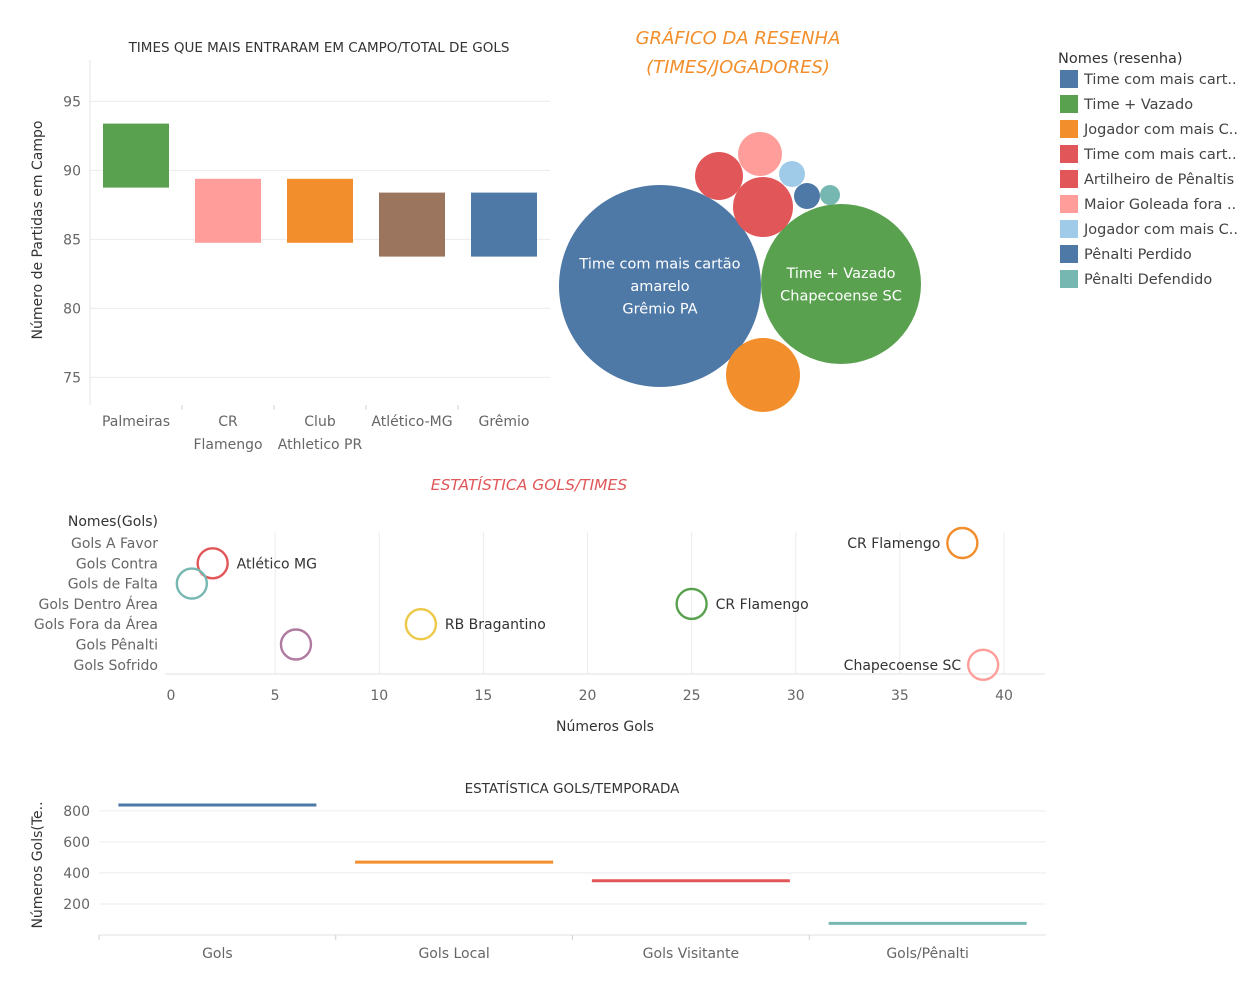 Image resolution: width=1249 pixels, height=999 pixels. I want to click on season-gridlines, so click(572, 873).